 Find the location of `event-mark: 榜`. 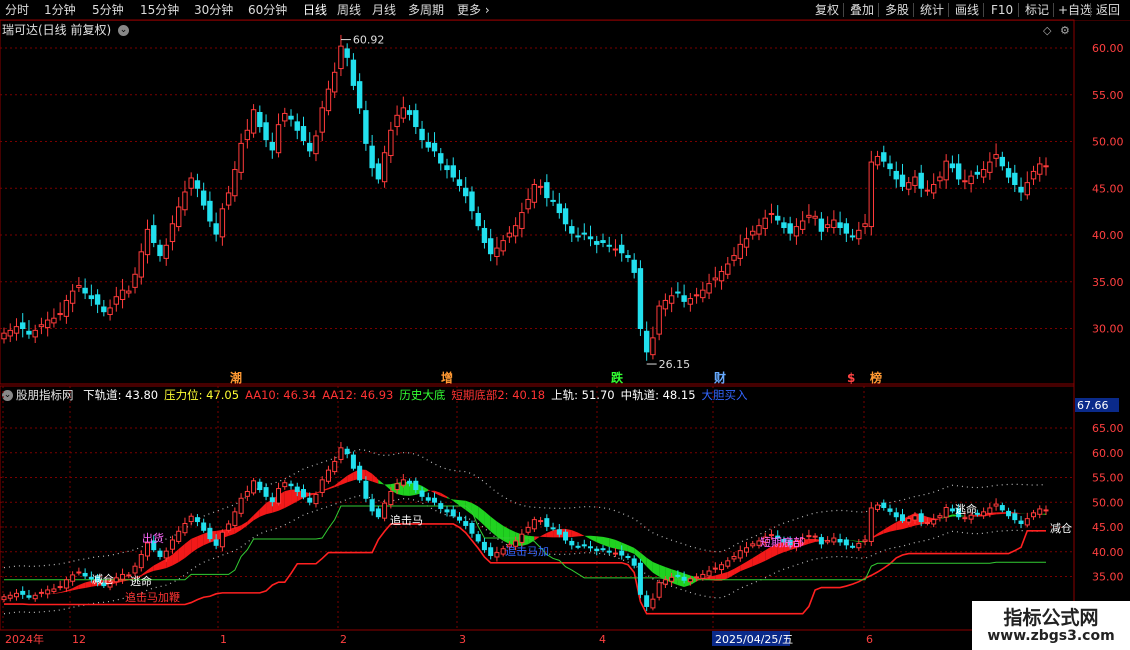

event-mark: 榜 is located at coordinates (876, 377).